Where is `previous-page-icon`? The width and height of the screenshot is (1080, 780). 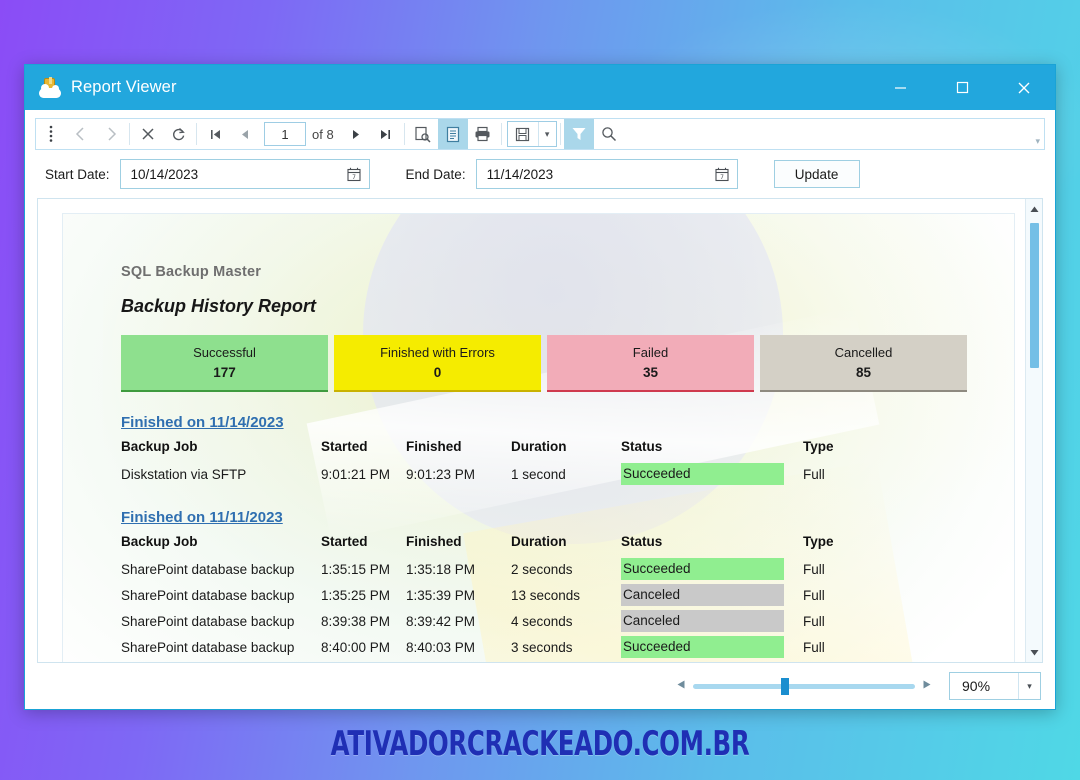
previous-page-icon is located at coordinates (245, 134).